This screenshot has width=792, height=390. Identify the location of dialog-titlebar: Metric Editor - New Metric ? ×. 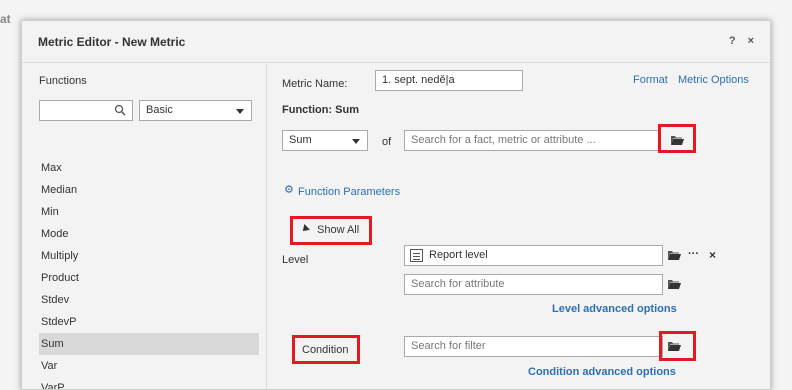
(396, 42).